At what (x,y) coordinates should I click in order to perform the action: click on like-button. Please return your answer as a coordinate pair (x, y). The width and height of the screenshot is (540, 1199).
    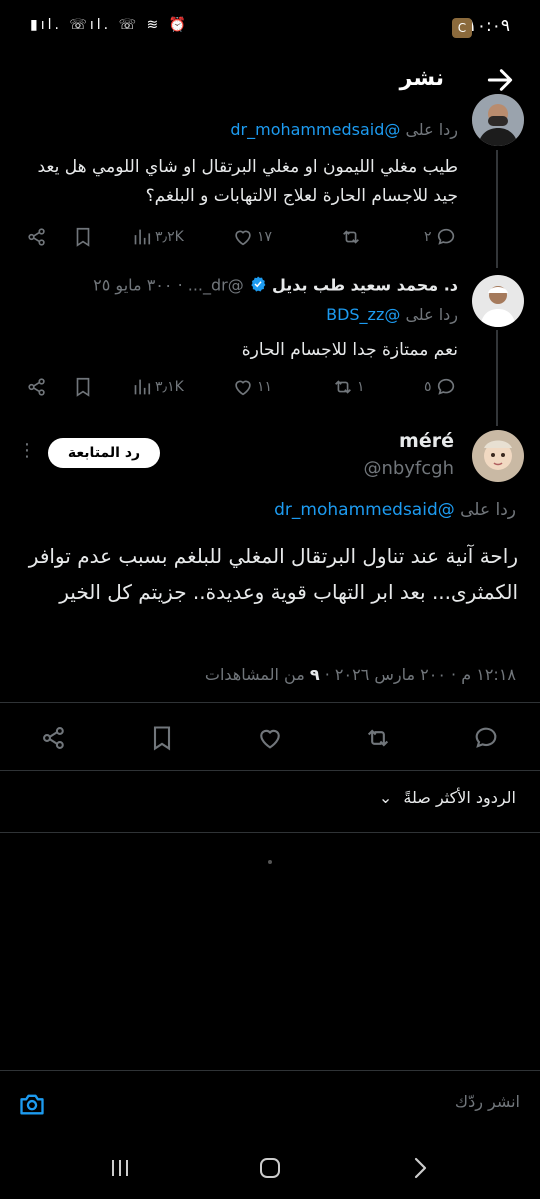
    Looking at the image, I should click on (270, 738).